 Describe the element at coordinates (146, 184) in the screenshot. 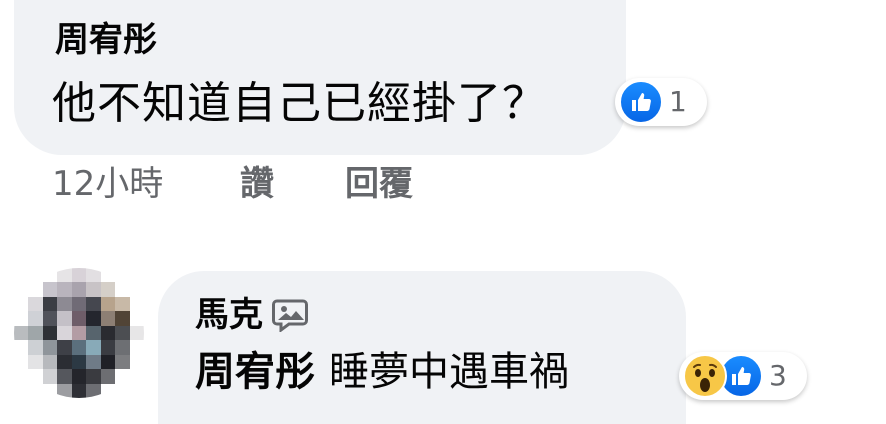

I see `comment-timestamp: 12小時` at that location.